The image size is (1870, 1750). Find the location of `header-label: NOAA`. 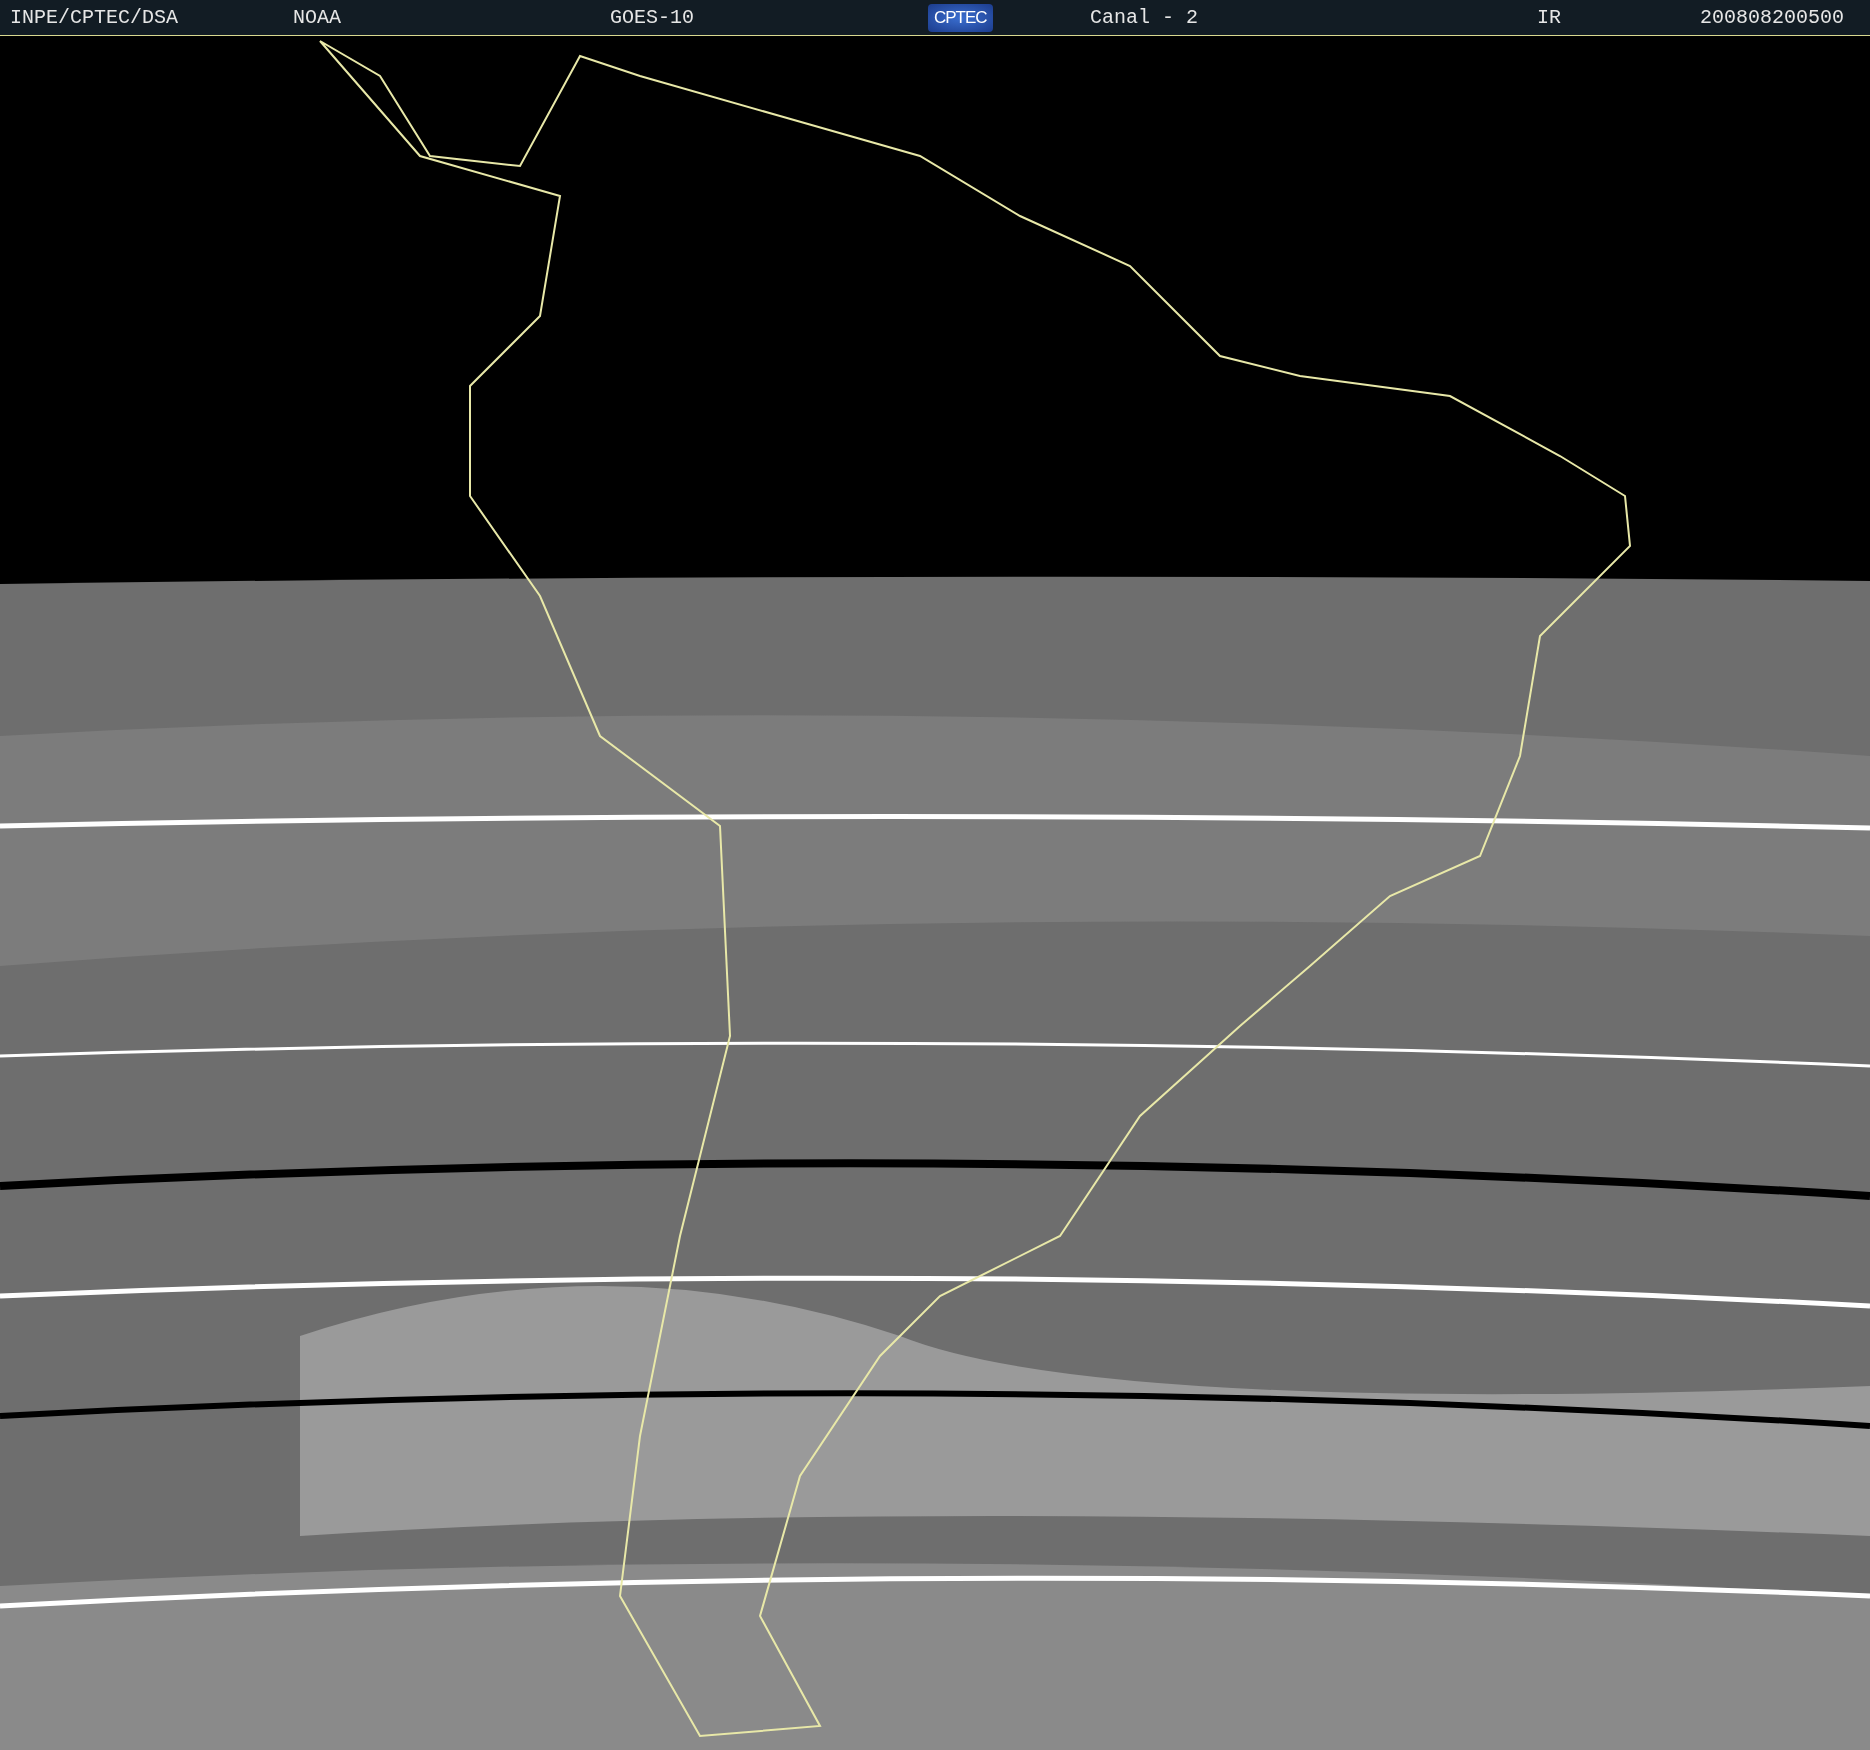

header-label: NOAA is located at coordinates (317, 17).